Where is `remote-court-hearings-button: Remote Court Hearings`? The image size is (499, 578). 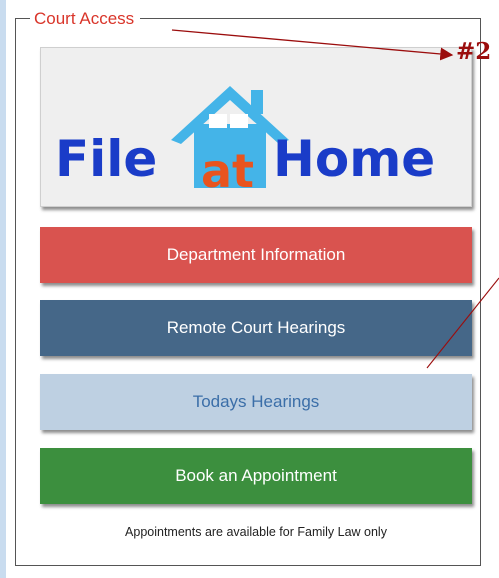
remote-court-hearings-button: Remote Court Hearings is located at coordinates (256, 328).